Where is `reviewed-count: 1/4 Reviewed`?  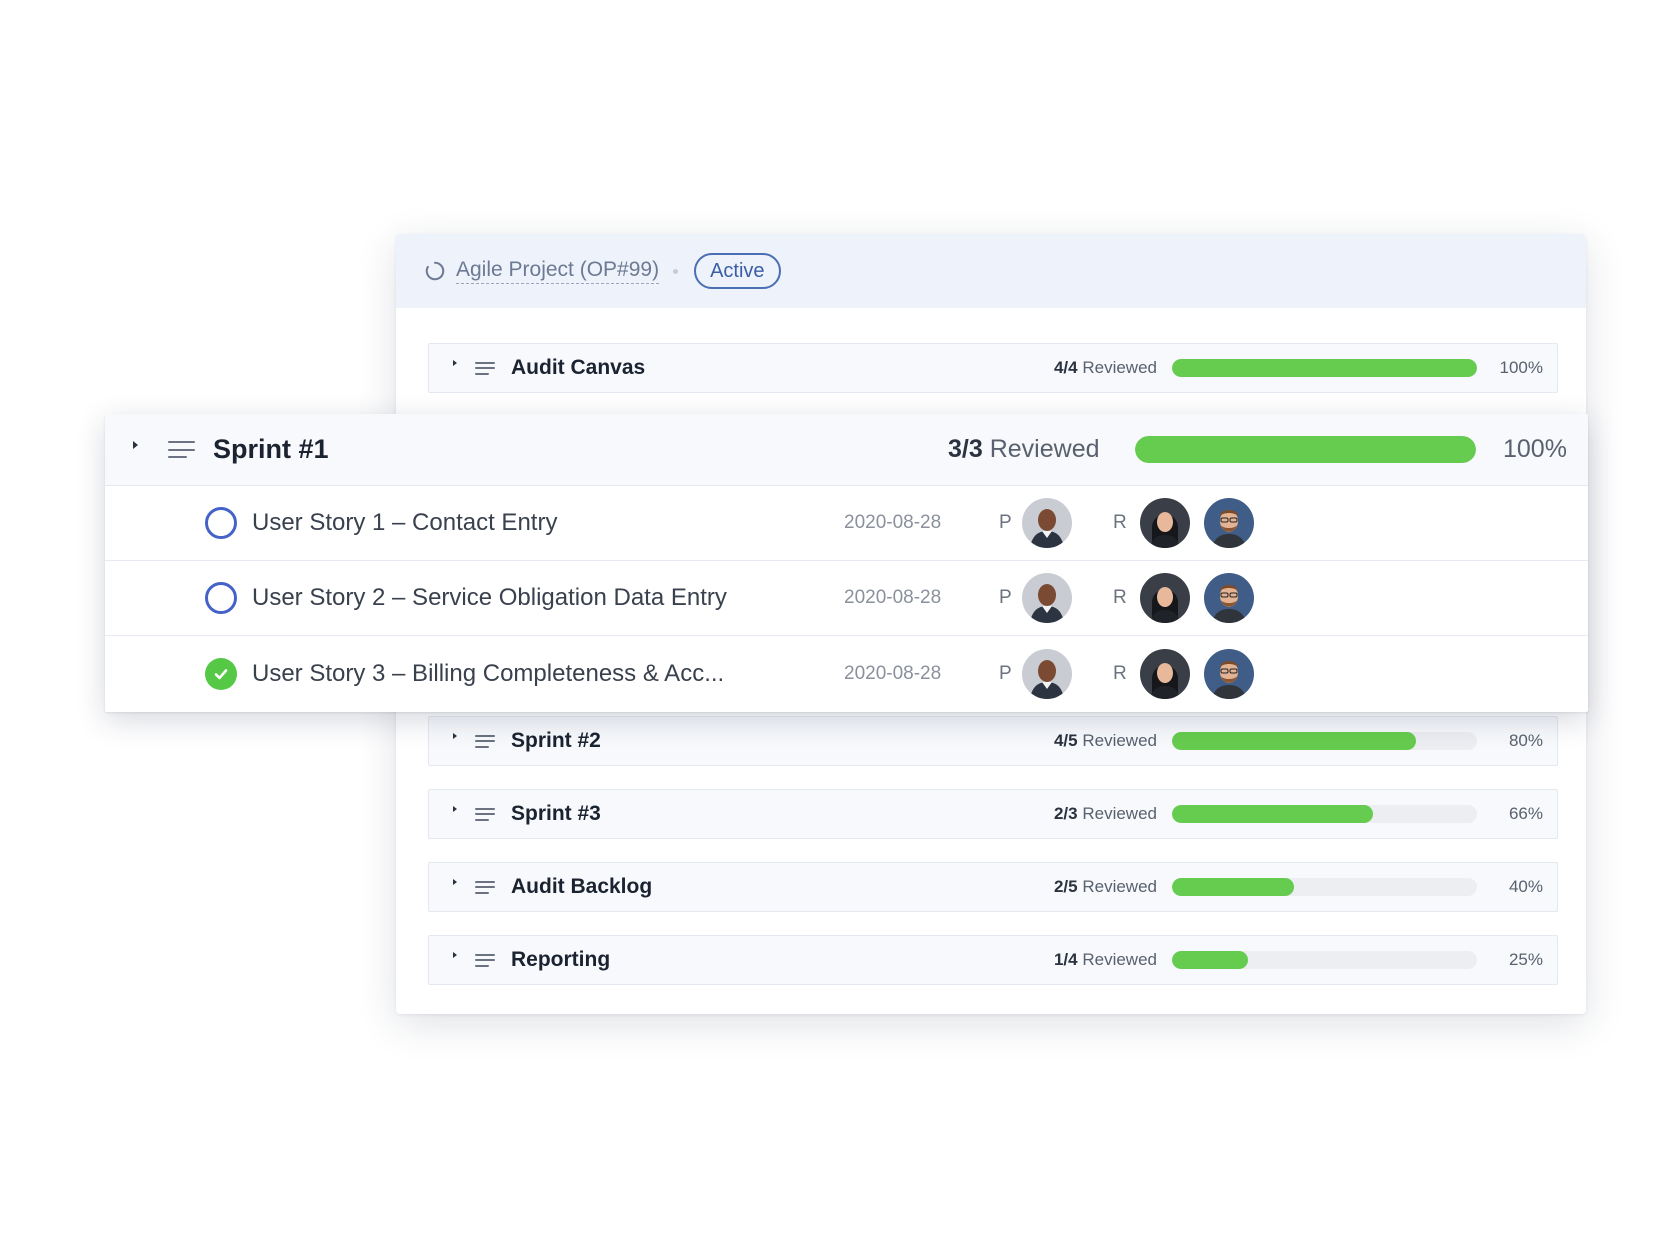
reviewed-count: 1/4 Reviewed is located at coordinates (1105, 959).